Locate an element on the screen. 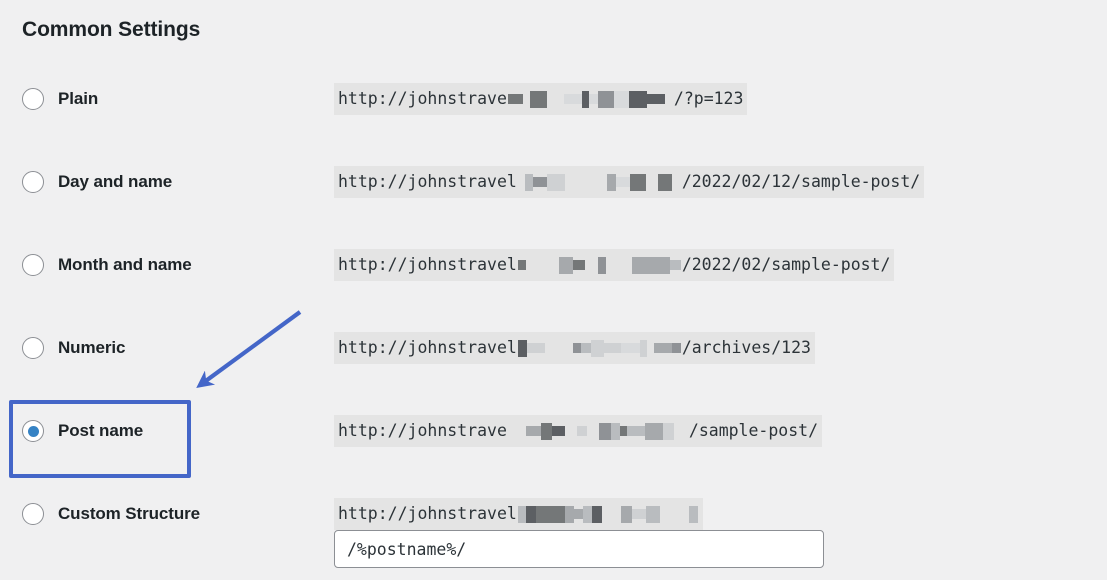  custom-structure-input is located at coordinates (579, 549).